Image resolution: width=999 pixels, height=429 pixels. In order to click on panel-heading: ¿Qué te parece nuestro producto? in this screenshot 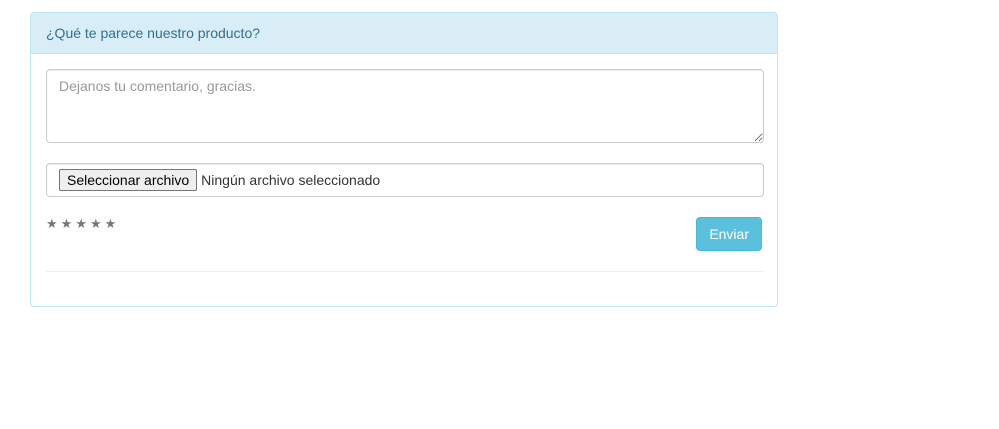, I will do `click(404, 33)`.